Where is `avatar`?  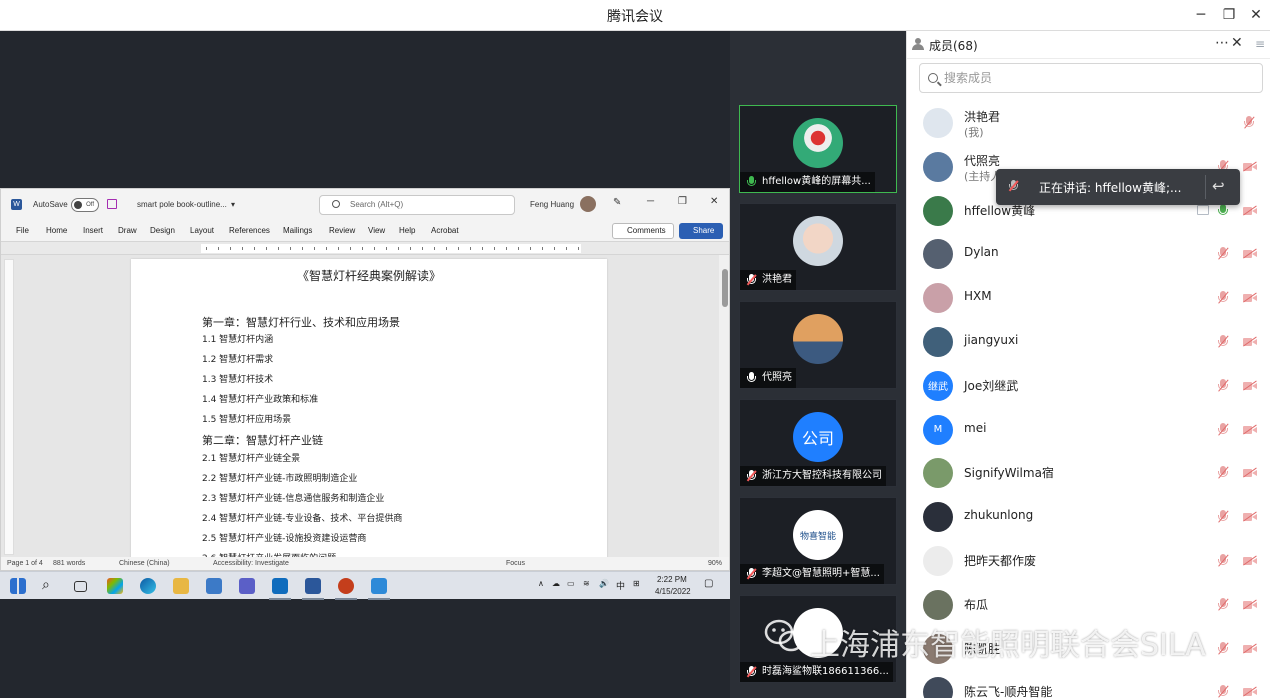
avatar is located at coordinates (588, 204).